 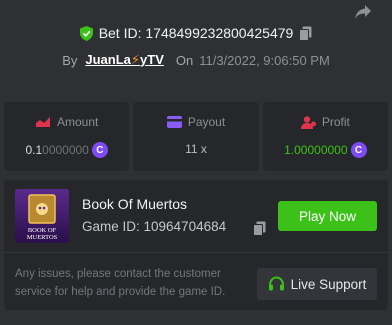 What do you see at coordinates (135, 204) in the screenshot?
I see `game-name: Book Of Muertos` at bounding box center [135, 204].